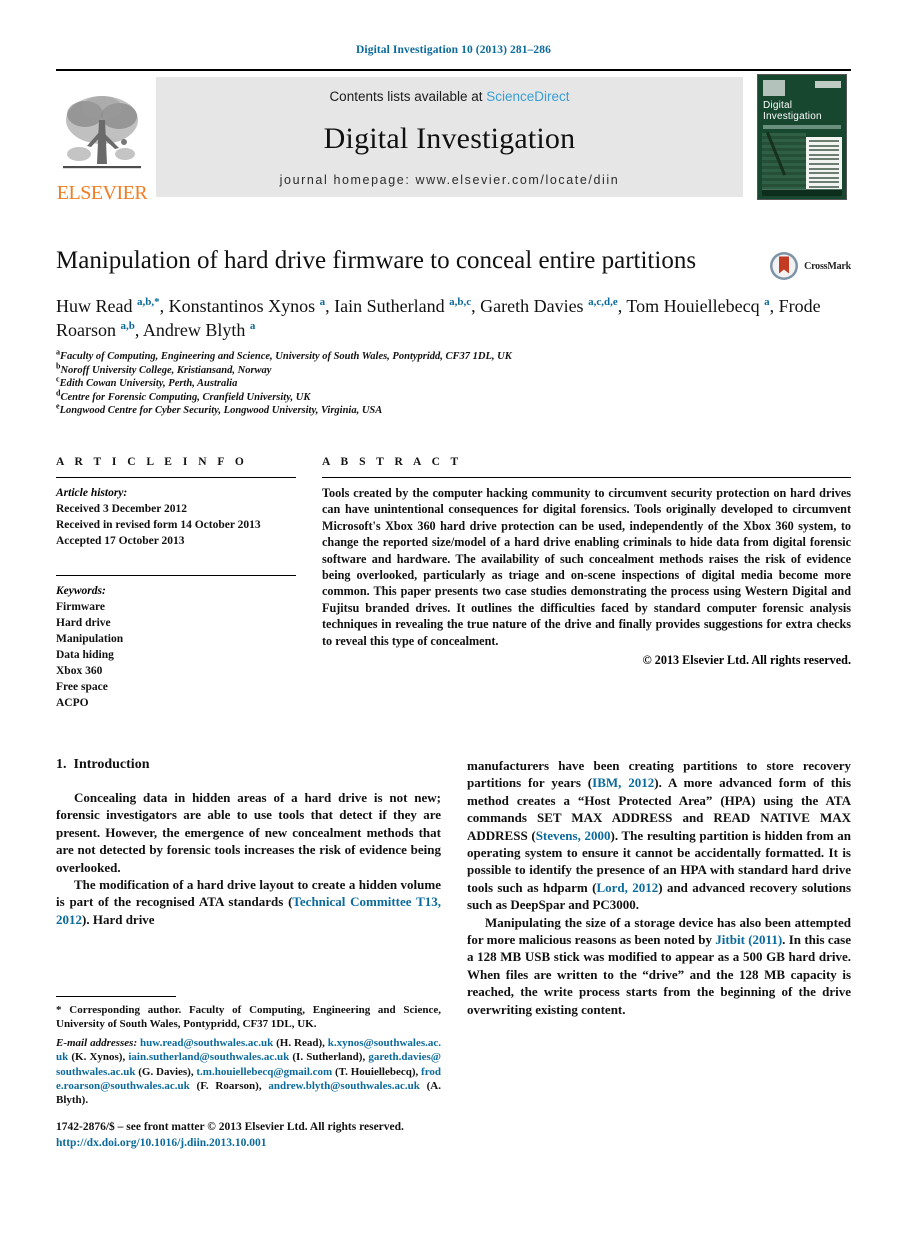  I want to click on section-number: 1., so click(61, 764).